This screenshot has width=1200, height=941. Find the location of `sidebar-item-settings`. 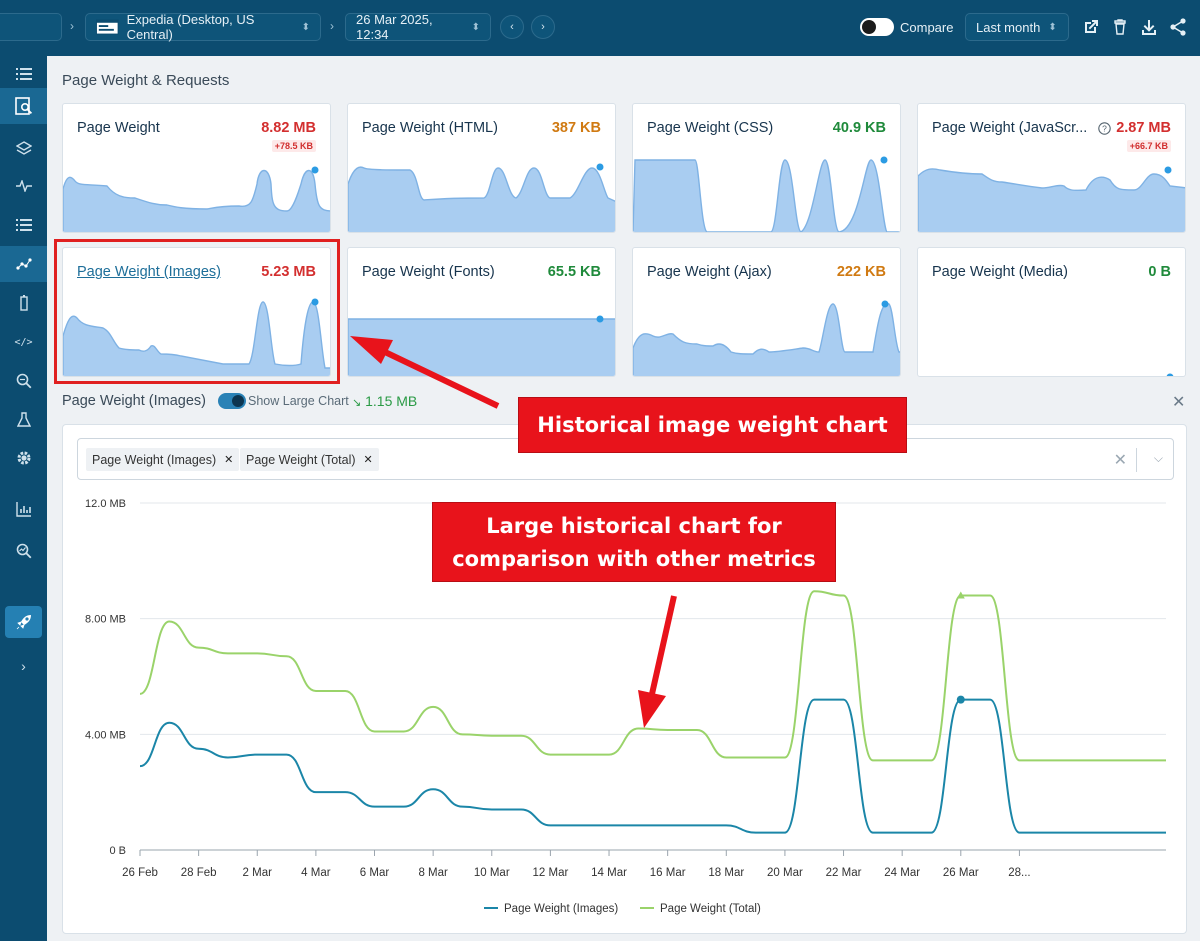

sidebar-item-settings is located at coordinates (23, 458).